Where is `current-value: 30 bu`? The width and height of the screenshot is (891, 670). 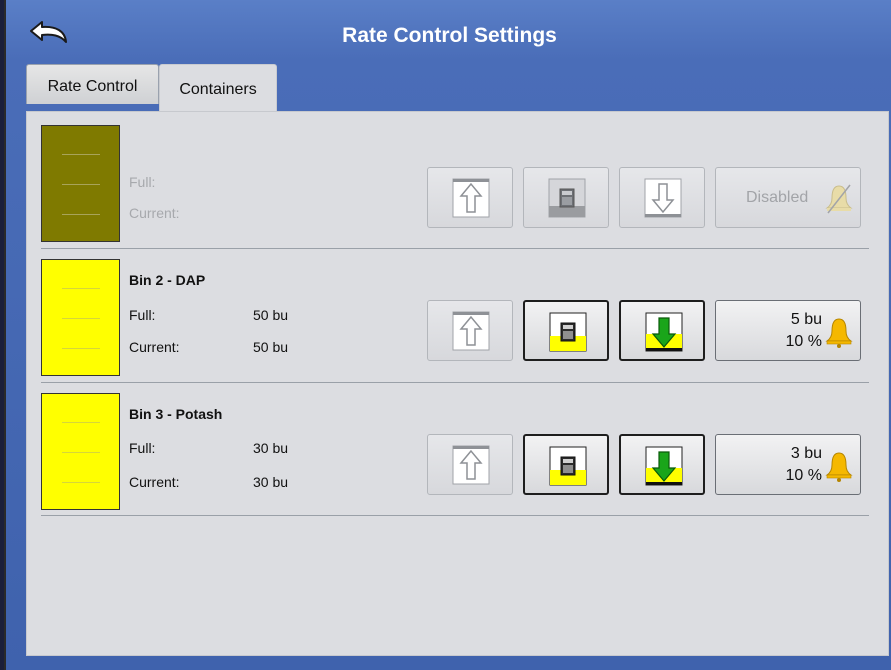
current-value: 30 bu is located at coordinates (271, 482).